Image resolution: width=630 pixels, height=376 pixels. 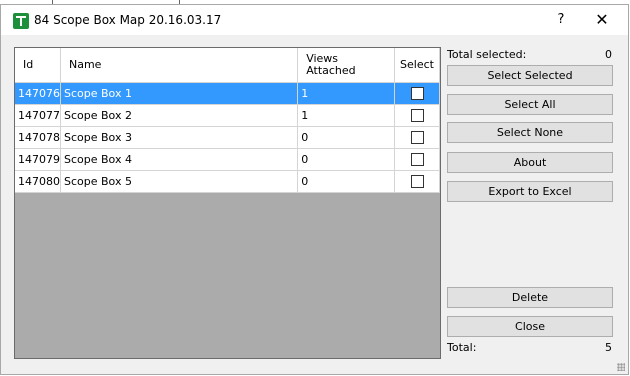 I want to click on window-title: 84 Scope Box Map 20.16.03.17, so click(x=128, y=20).